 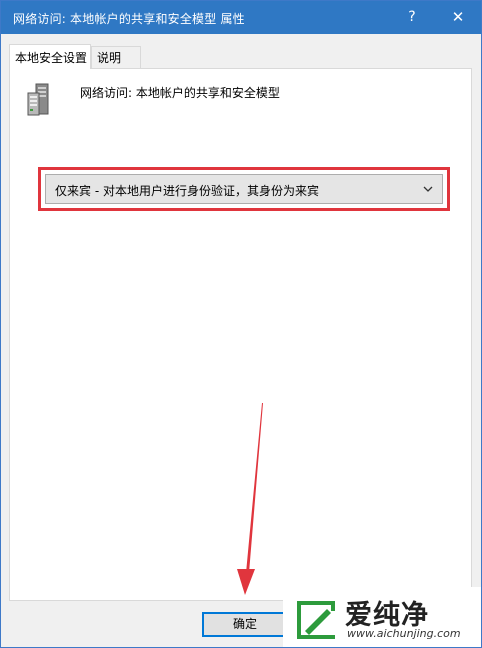 I want to click on sharing-model-select: 仅来宾 - 对本地用户进行身份验证，其身份为来宾, so click(x=244, y=189).